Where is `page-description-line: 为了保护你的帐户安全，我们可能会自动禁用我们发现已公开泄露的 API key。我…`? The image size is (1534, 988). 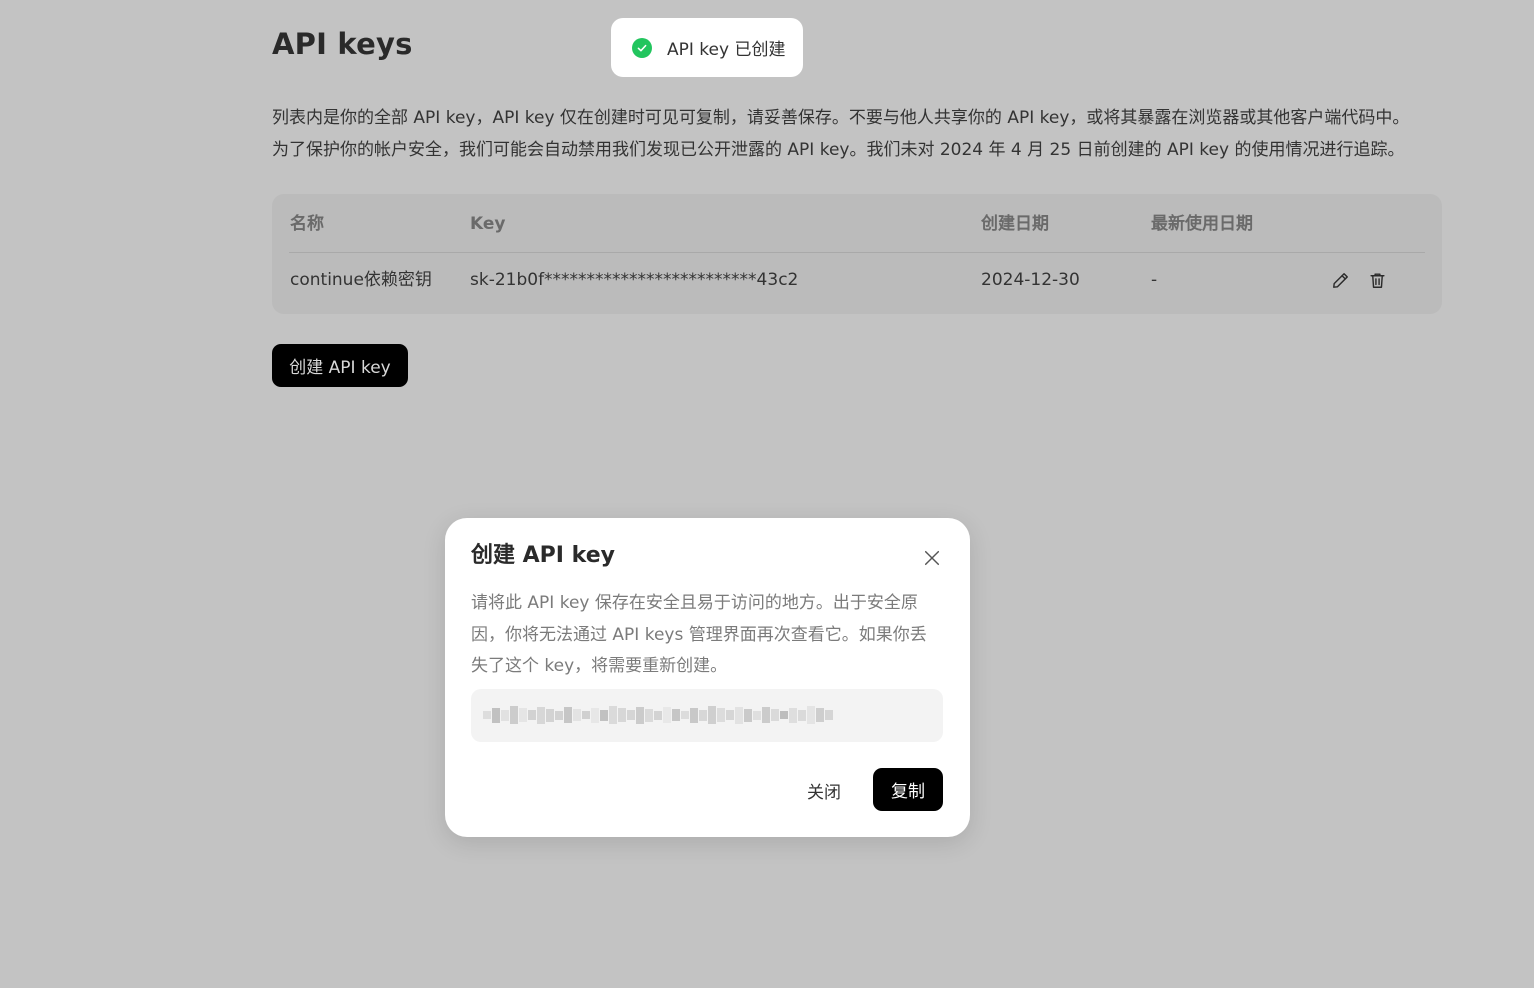
page-description-line: 为了保护你的帐户安全，我们可能会自动禁用我们发现已公开泄露的 API key。我… is located at coordinates (838, 149).